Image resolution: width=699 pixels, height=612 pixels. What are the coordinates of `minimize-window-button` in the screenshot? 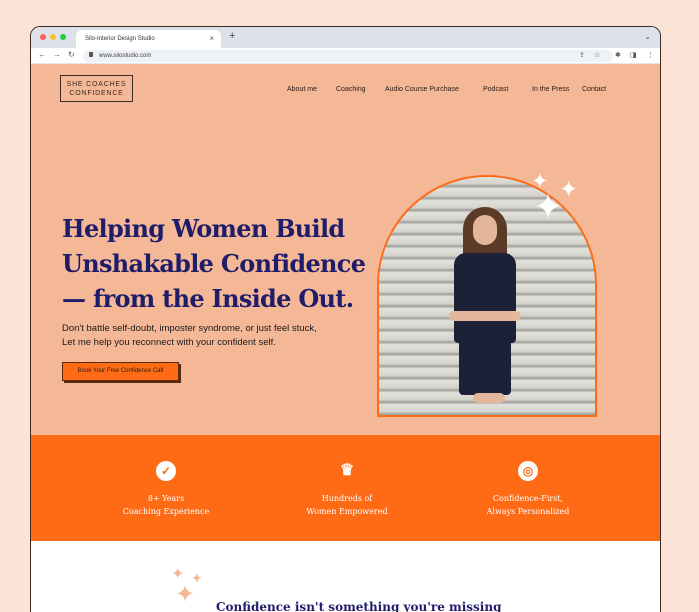 It's located at (53, 37).